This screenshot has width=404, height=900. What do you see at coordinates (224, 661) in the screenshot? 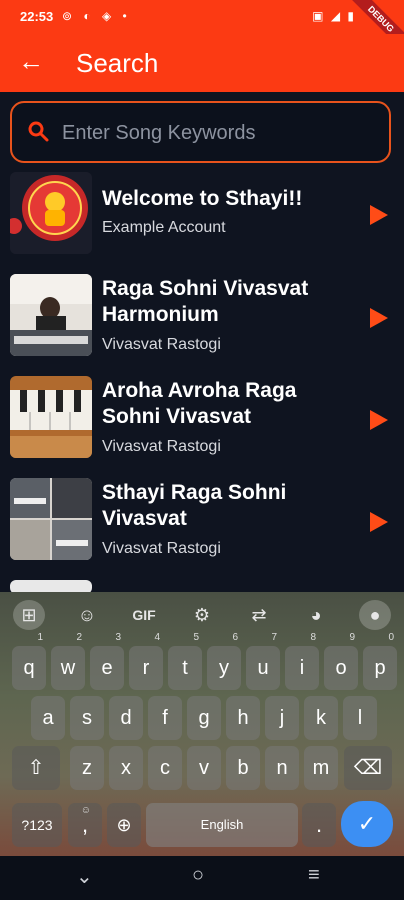
I see `key-y: 6y` at bounding box center [224, 661].